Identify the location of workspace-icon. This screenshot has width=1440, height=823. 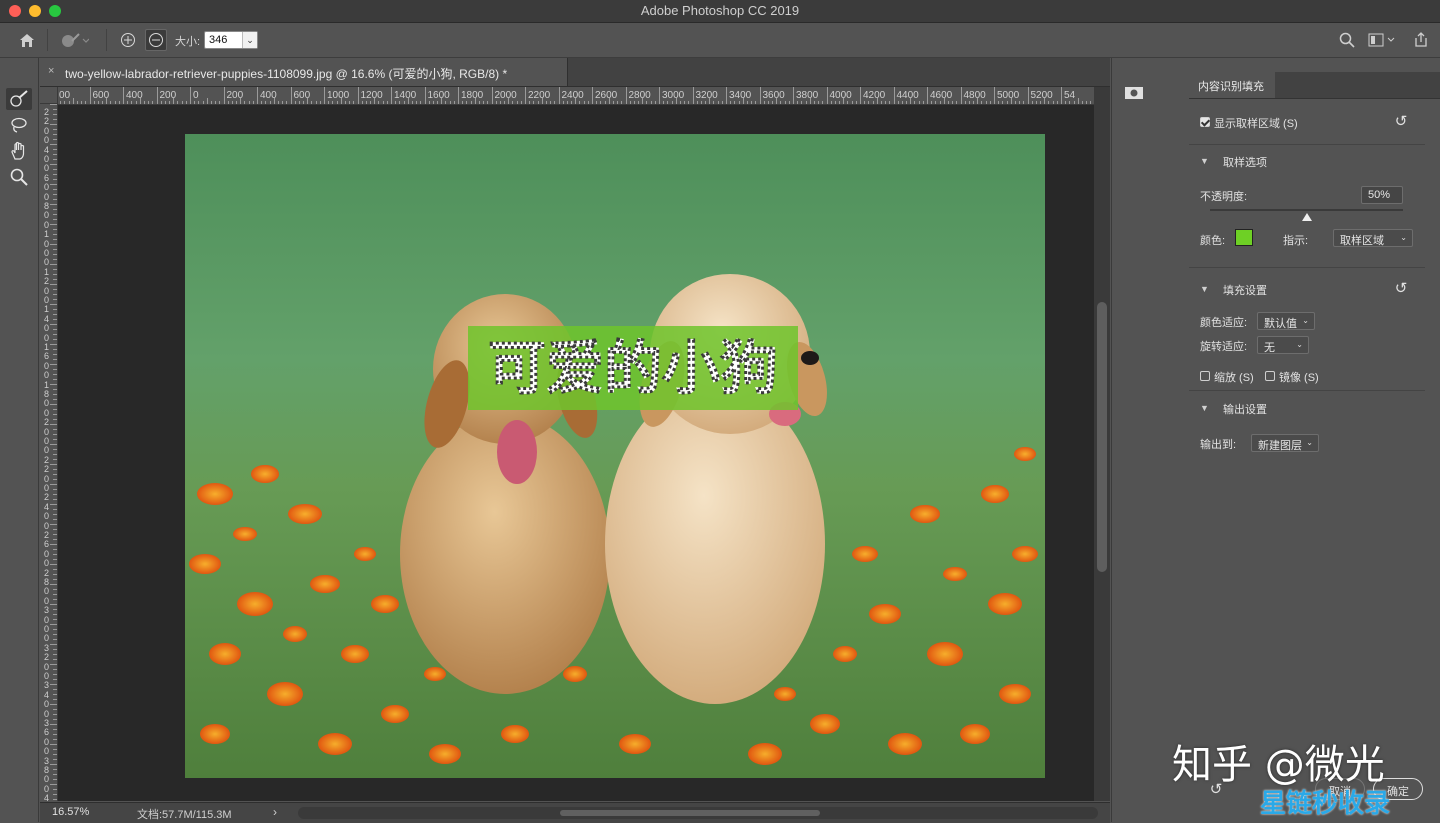
(1382, 40).